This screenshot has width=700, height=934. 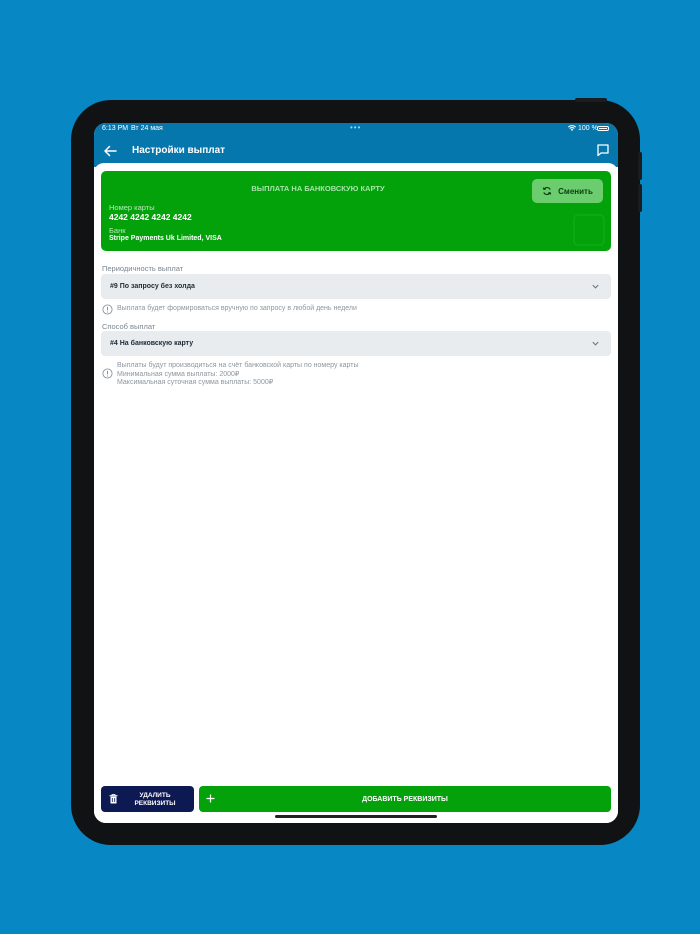 I want to click on bank-name: Stripe Payments Uk Limited, VISA, so click(x=165, y=238).